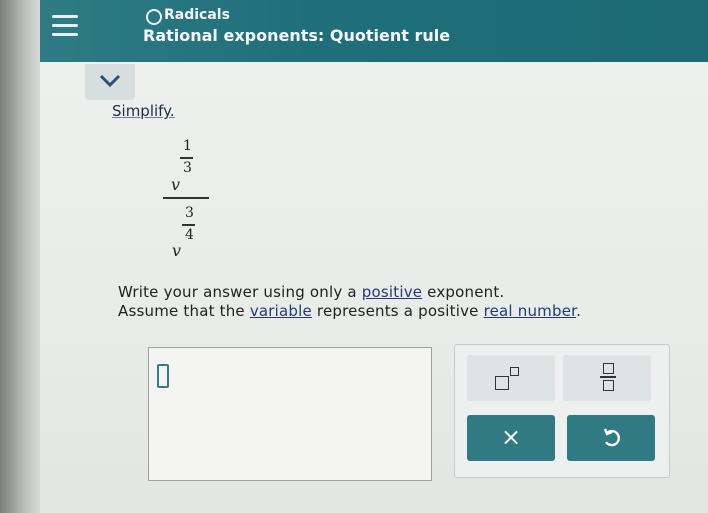  What do you see at coordinates (281, 311) in the screenshot?
I see `variable-link: variable` at bounding box center [281, 311].